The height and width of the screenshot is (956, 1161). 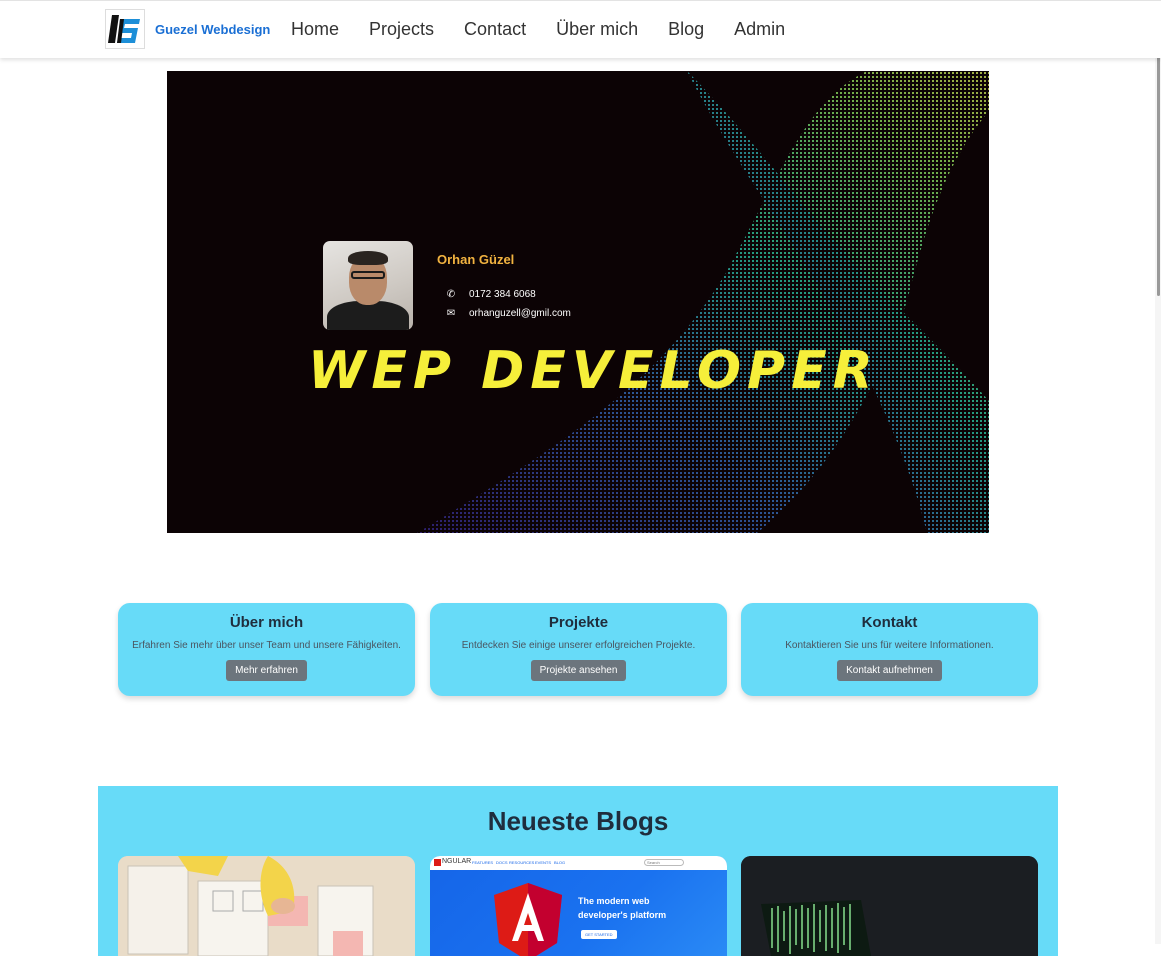 I want to click on blog-image-code-screen, so click(x=889, y=906).